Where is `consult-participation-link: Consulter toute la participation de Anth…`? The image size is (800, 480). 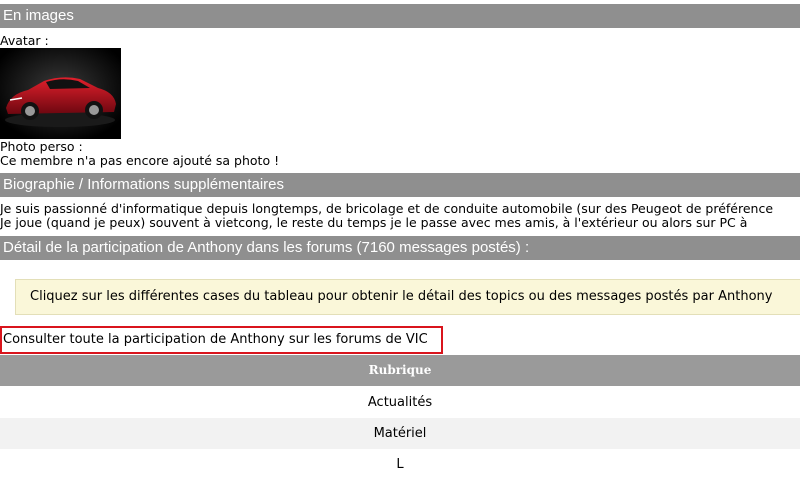 consult-participation-link: Consulter toute la participation de Anth… is located at coordinates (221, 340).